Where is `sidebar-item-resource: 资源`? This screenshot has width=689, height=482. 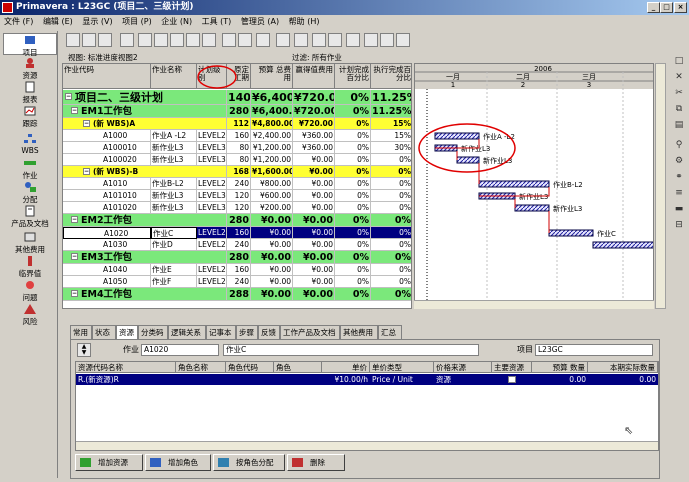
sidebar-item-resource: 资源 is located at coordinates (30, 68).